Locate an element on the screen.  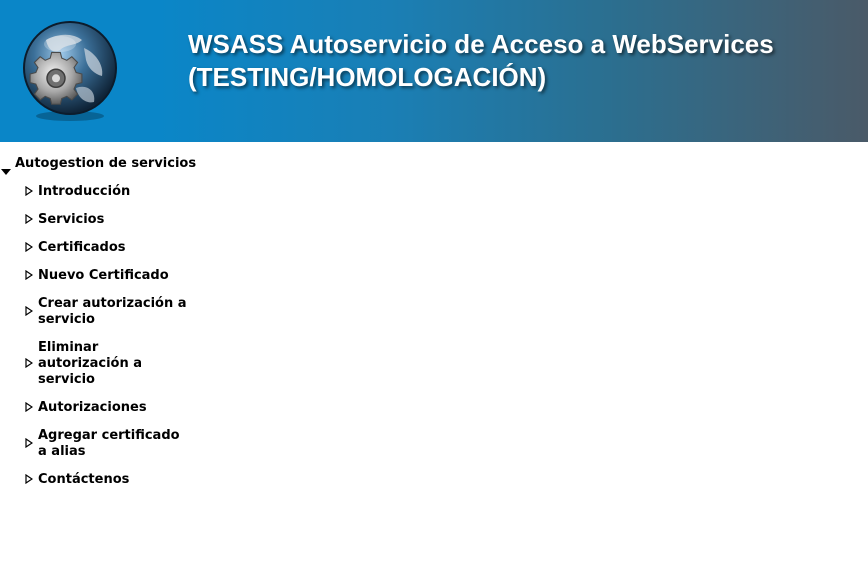
sidebar-item-contactenos: Contáctenos is located at coordinates (94, 480).